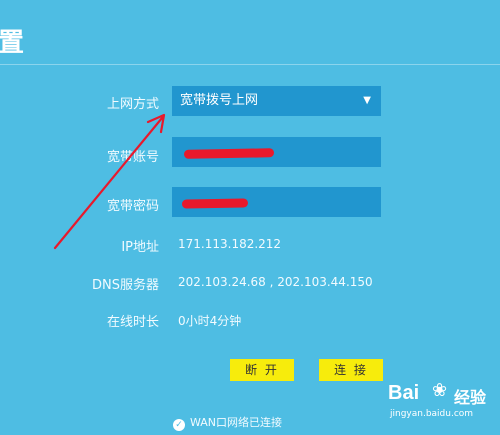 The height and width of the screenshot is (435, 500). What do you see at coordinates (443, 405) in the screenshot?
I see `baidu-watermark: Bai ❀ 经验 jingyan.baidu.com` at bounding box center [443, 405].